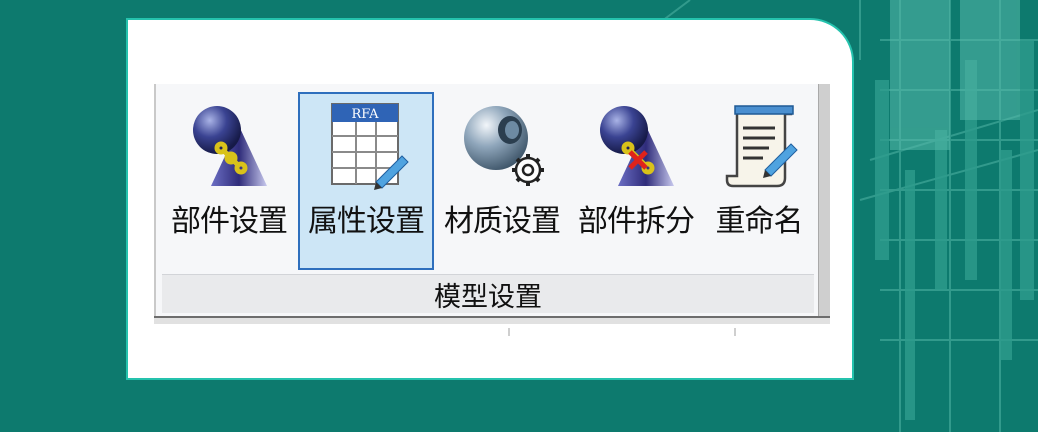 Image resolution: width=1038 pixels, height=432 pixels. I want to click on ribbon-bottom-bar, so click(492, 320).